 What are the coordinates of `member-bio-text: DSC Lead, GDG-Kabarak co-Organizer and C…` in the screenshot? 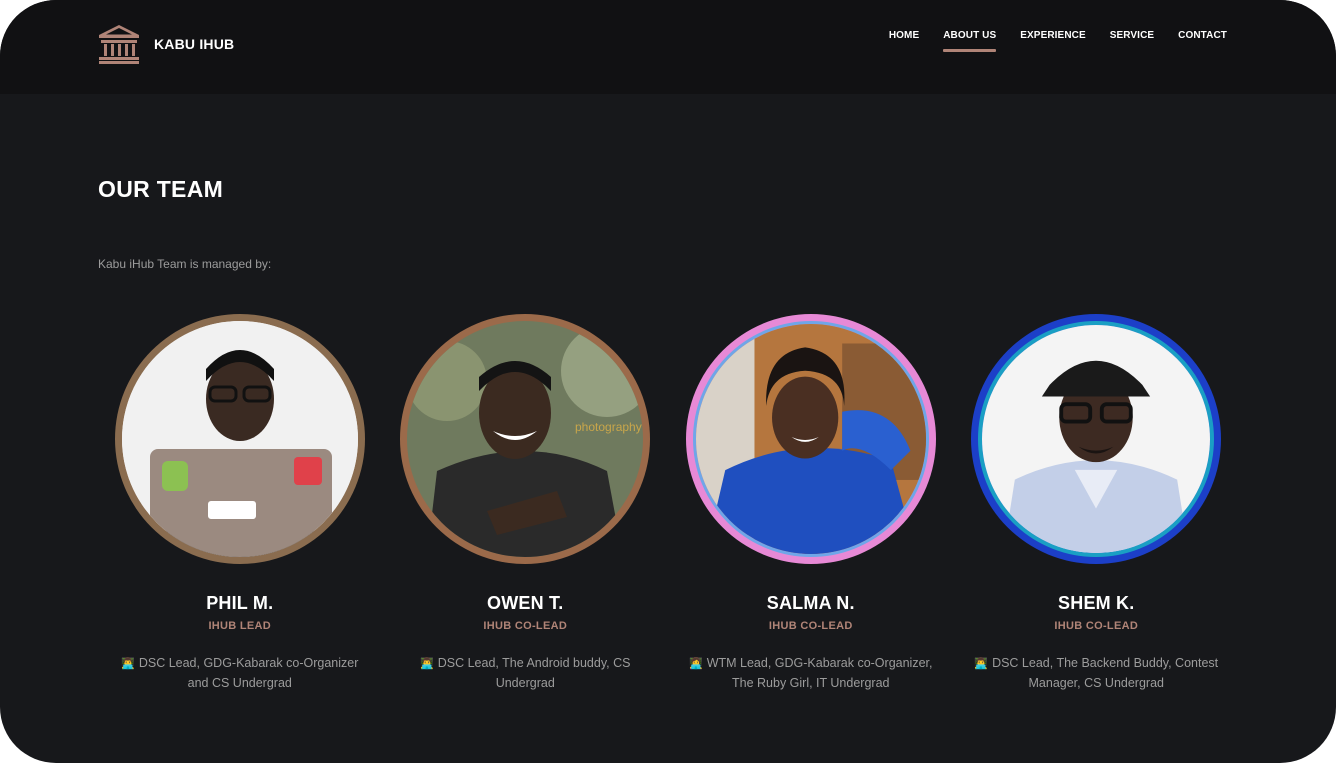 It's located at (248, 673).